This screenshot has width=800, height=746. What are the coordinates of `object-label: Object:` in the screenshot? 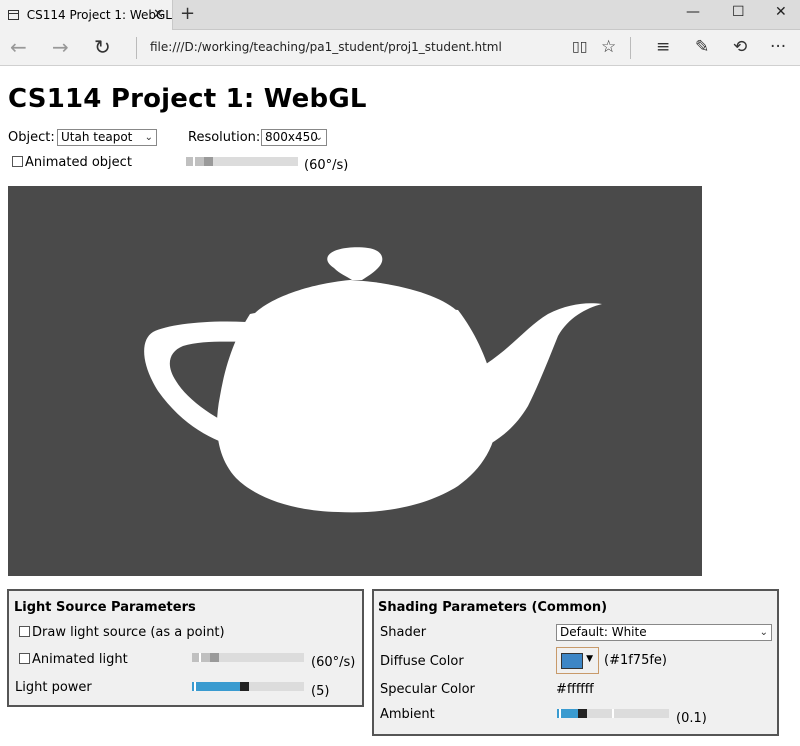 It's located at (31, 137).